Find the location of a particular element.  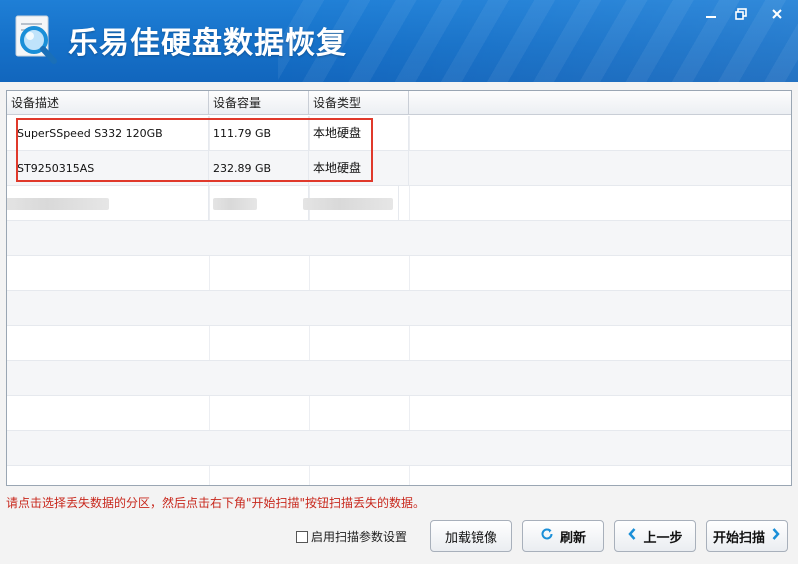

load-image-button: 加载镜像 is located at coordinates (471, 536).